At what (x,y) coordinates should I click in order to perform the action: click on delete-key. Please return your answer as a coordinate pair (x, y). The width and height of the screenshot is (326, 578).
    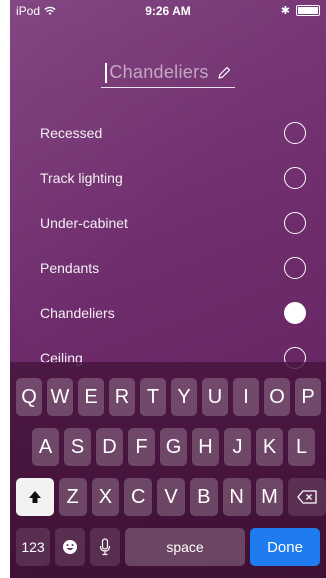
    Looking at the image, I should click on (307, 497).